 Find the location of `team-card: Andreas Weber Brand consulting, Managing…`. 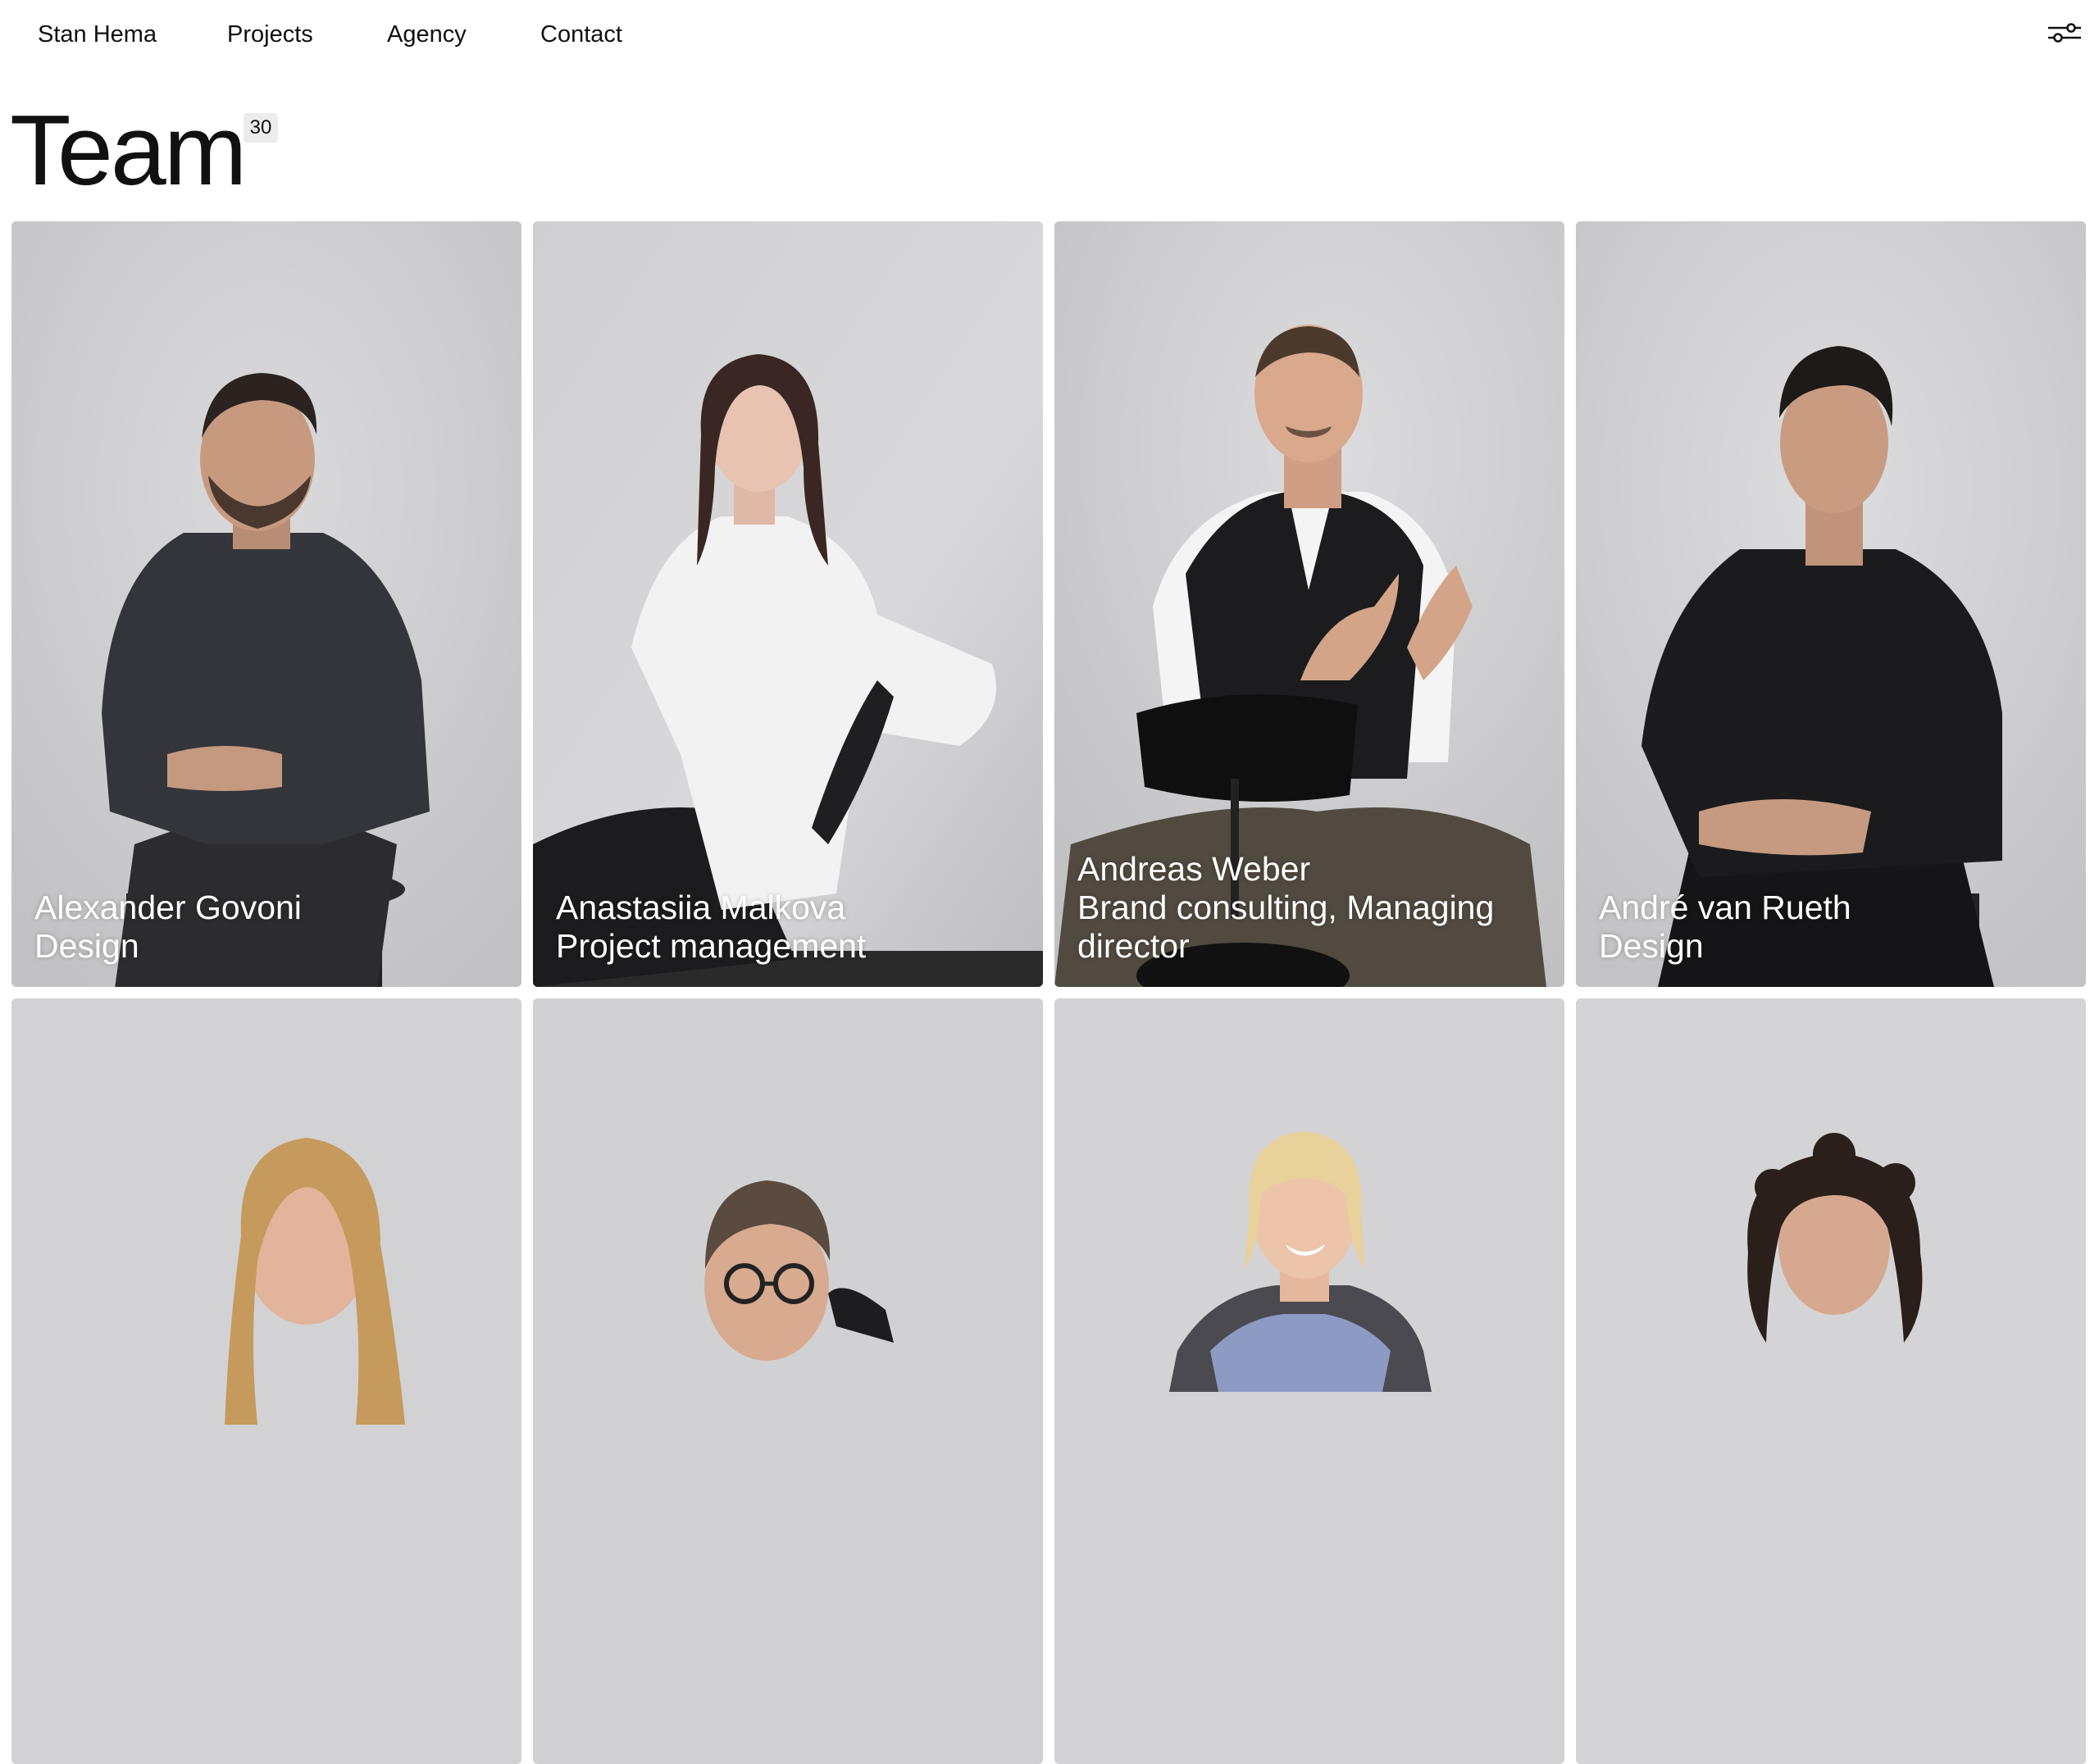

team-card: Andreas Weber Brand consulting, Managing… is located at coordinates (1309, 604).